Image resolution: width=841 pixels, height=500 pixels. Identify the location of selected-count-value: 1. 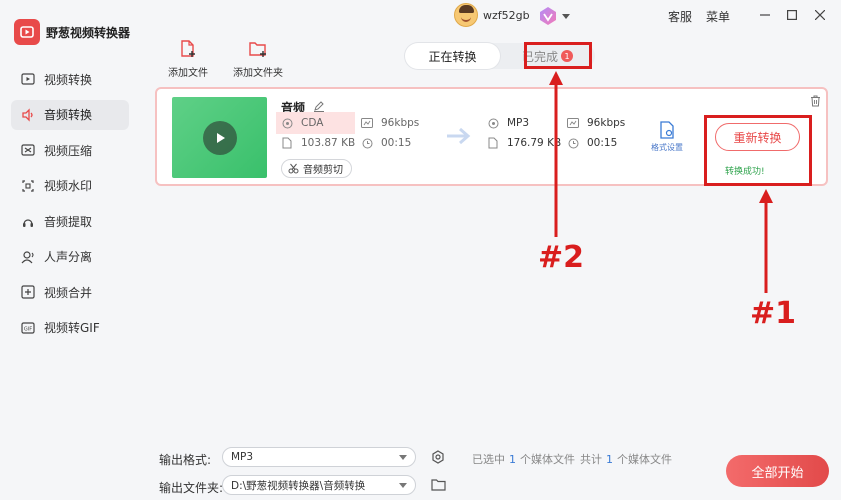
(512, 459).